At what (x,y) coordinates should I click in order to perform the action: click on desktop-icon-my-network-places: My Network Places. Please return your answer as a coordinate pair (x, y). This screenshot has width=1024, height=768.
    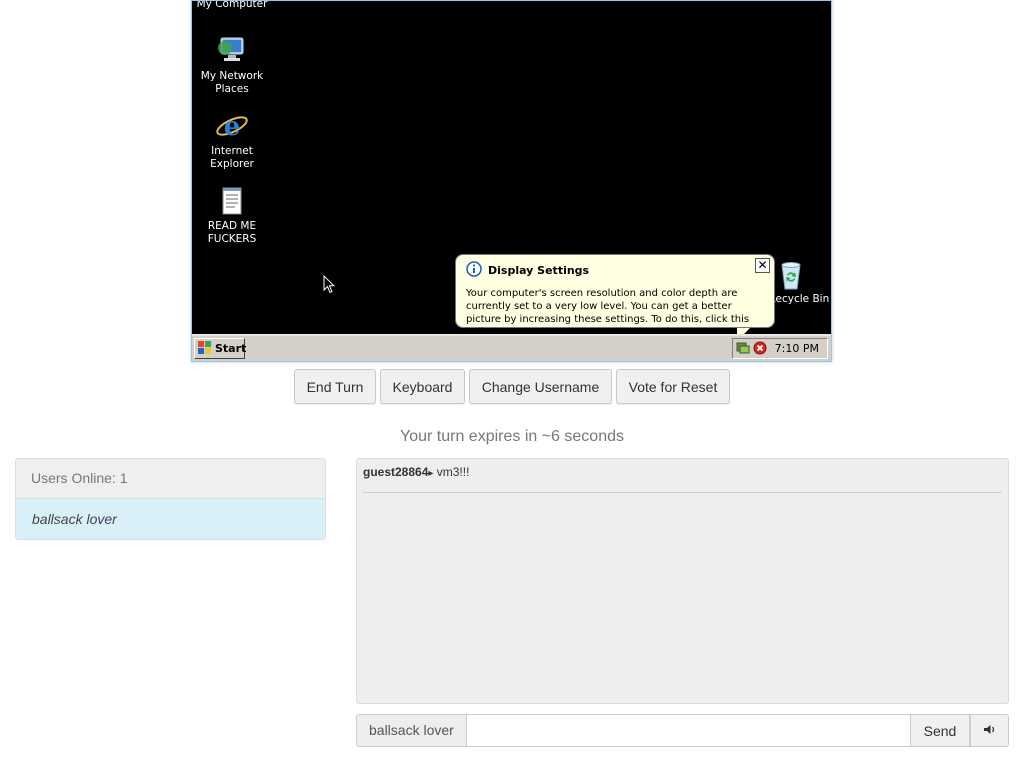
    Looking at the image, I should click on (232, 65).